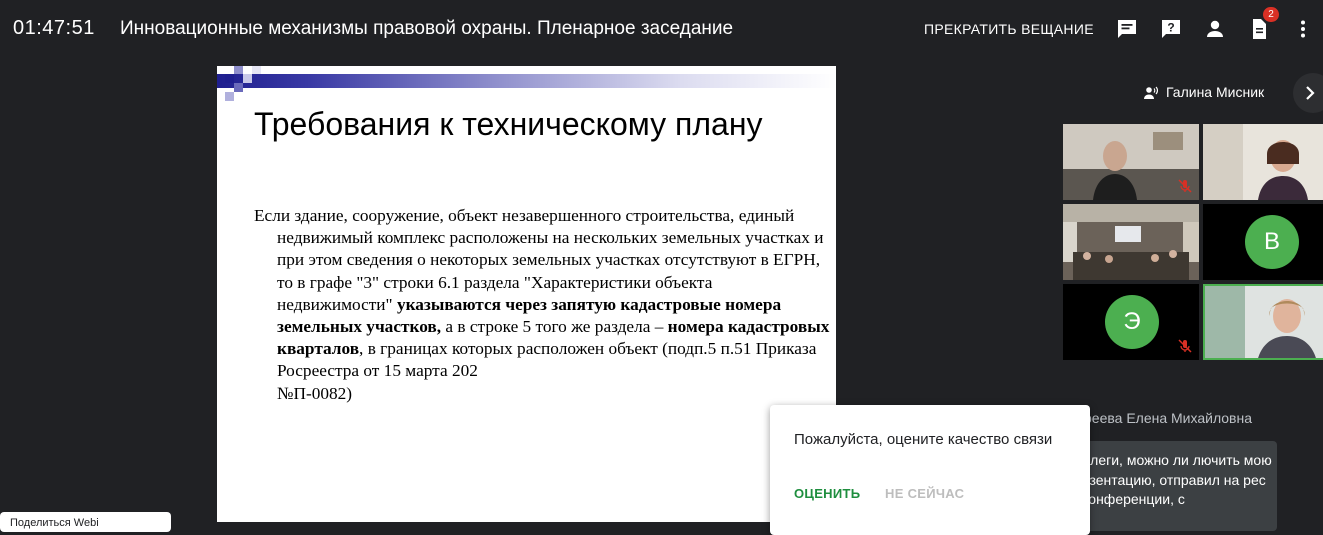 This screenshot has width=1323, height=535. Describe the element at coordinates (1127, 29) in the screenshot. I see `chat-icon` at that location.